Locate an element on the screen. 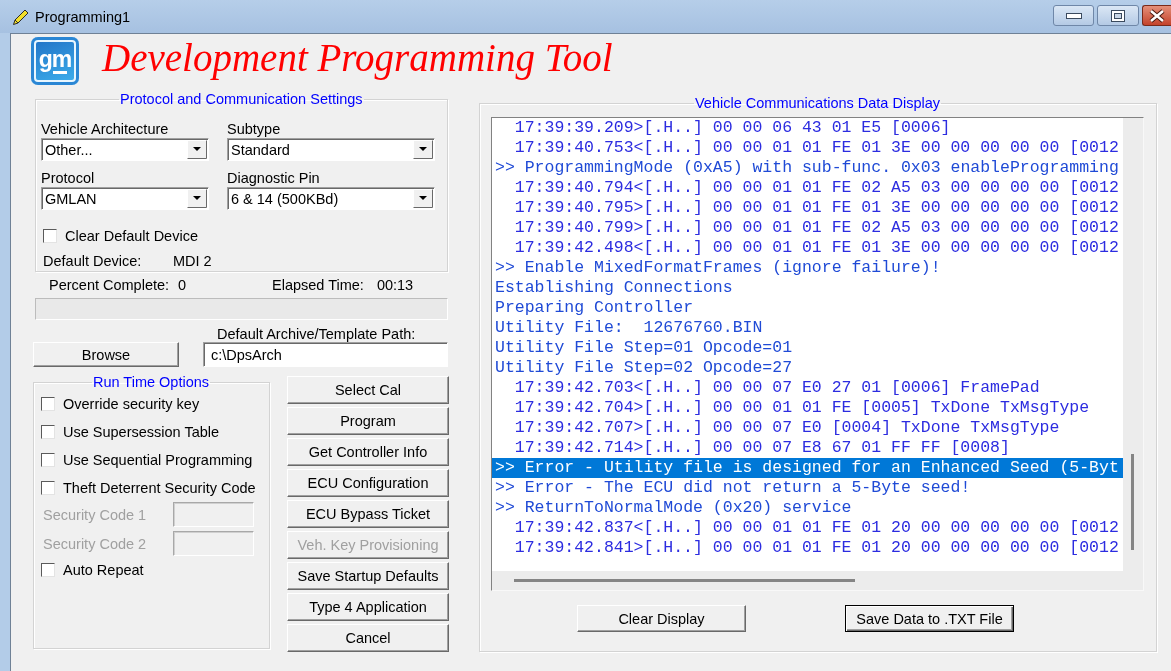  maximize-button is located at coordinates (1118, 15).